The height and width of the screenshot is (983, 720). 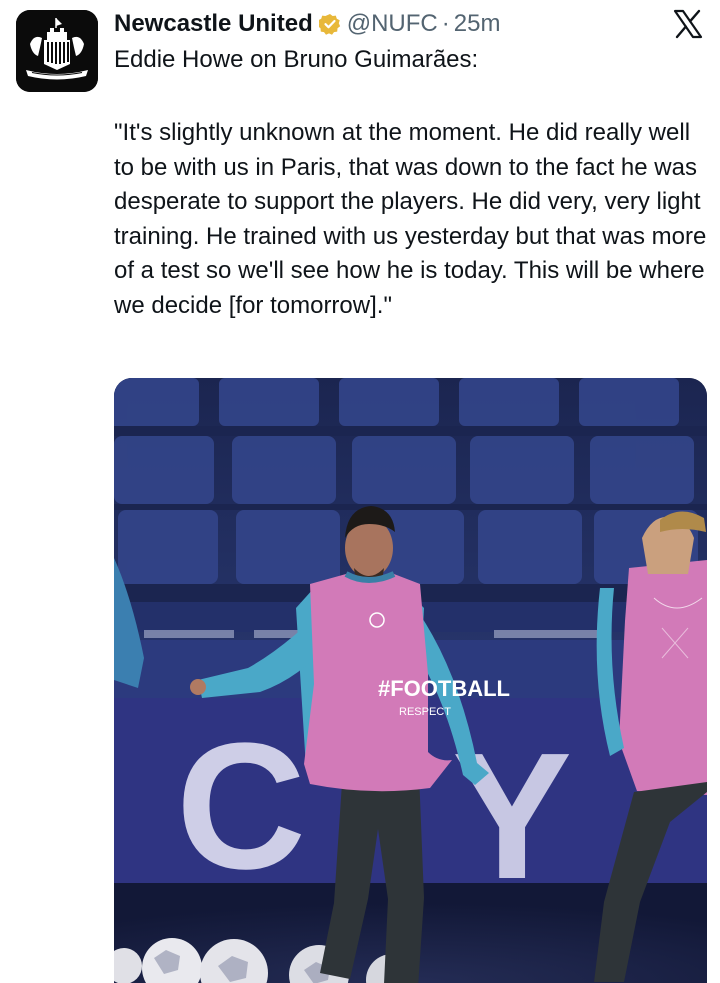 I want to click on tweet-header: Newcastle United @NUFC · 25m, so click(x=387, y=24).